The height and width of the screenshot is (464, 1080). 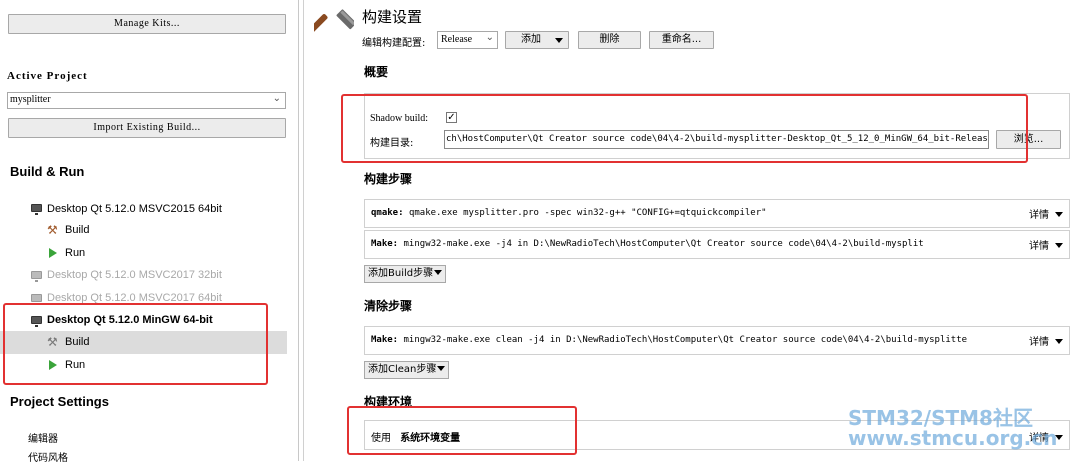 I want to click on step-name: qmake:, so click(x=387, y=213).